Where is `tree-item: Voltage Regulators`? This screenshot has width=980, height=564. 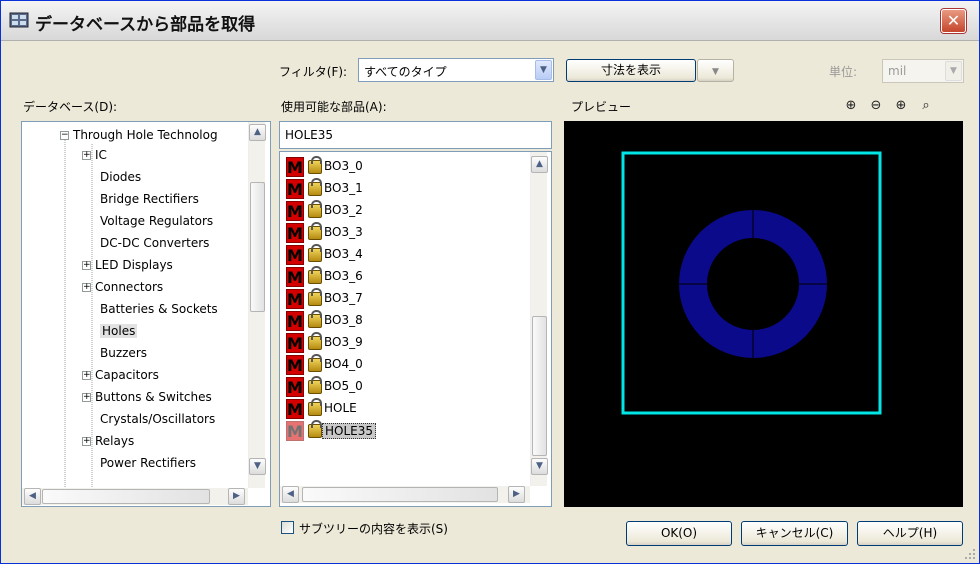 tree-item: Voltage Regulators is located at coordinates (156, 221).